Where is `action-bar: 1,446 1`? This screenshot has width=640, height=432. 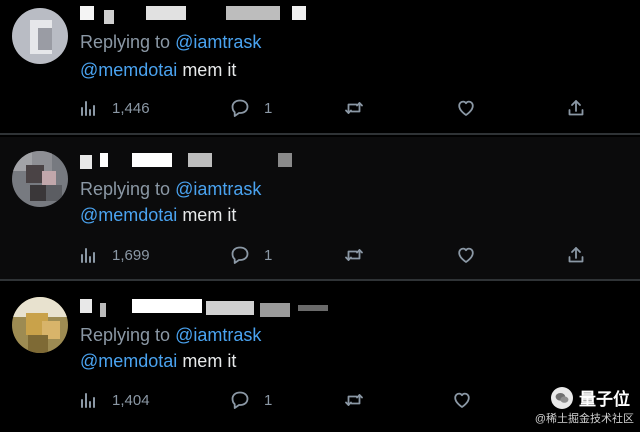 action-bar: 1,446 1 is located at coordinates (338, 108).